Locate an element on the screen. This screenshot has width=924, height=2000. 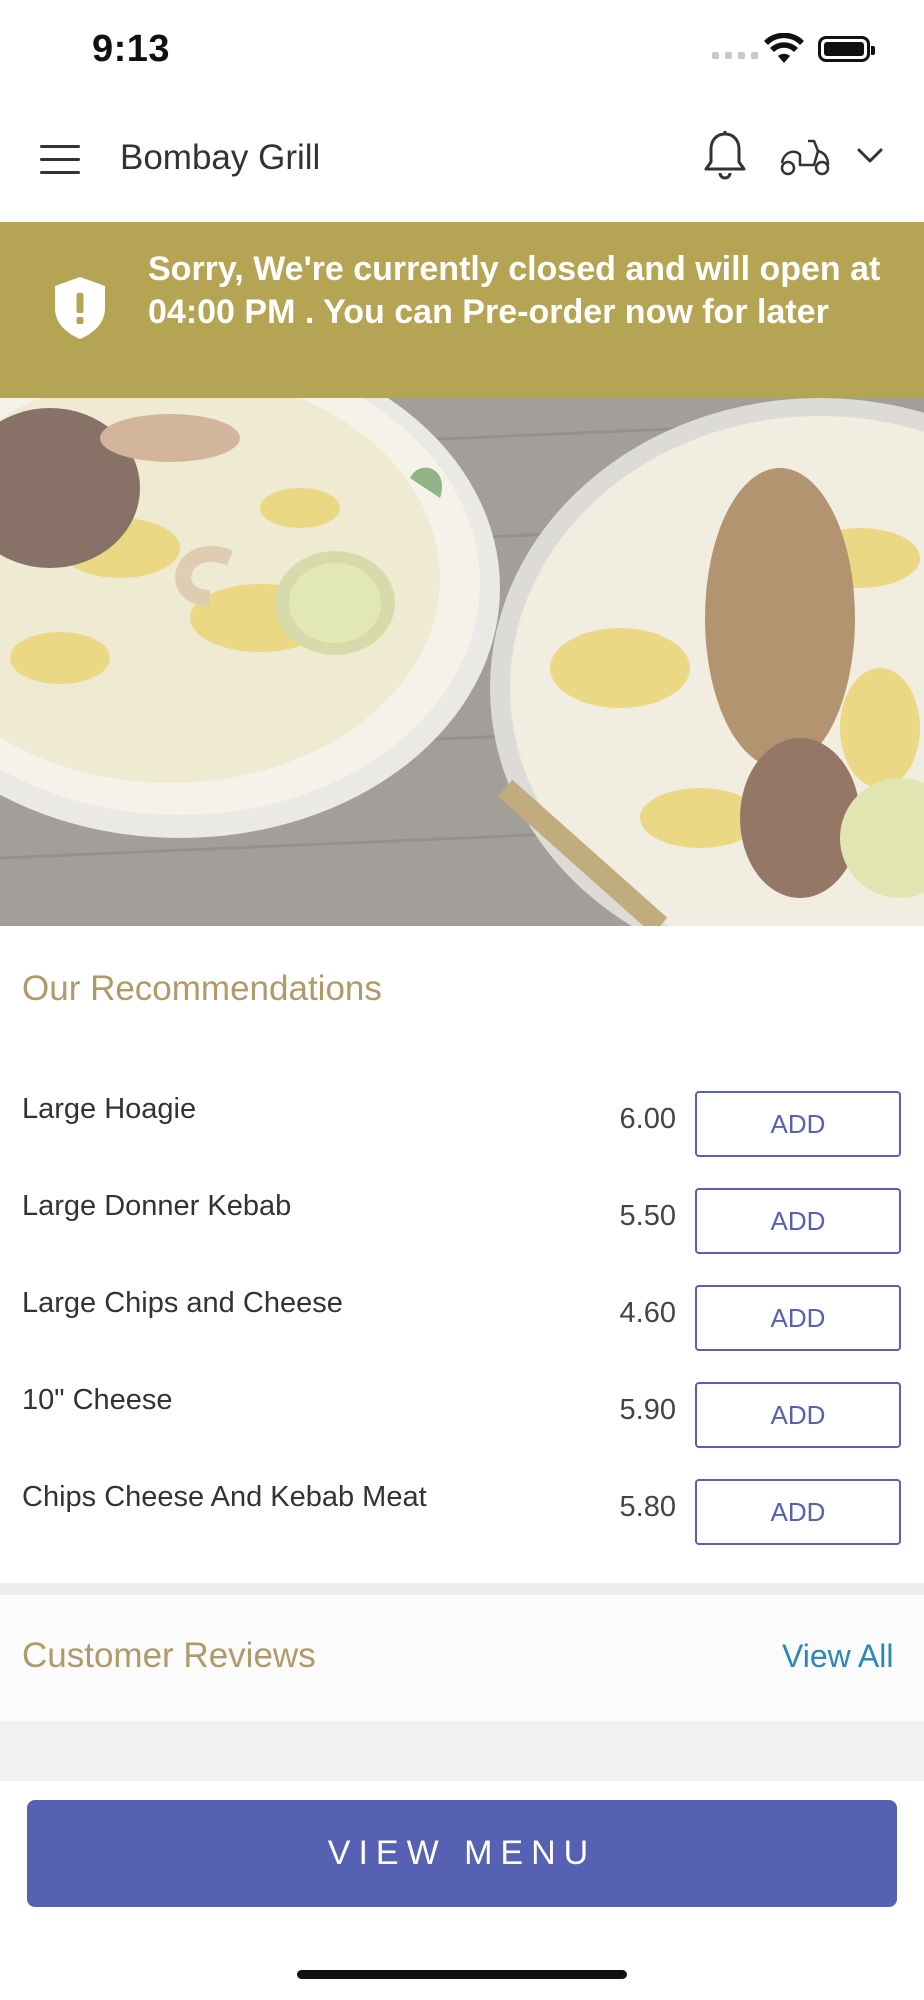
item-name: Large Hoagie is located at coordinates (109, 1109).